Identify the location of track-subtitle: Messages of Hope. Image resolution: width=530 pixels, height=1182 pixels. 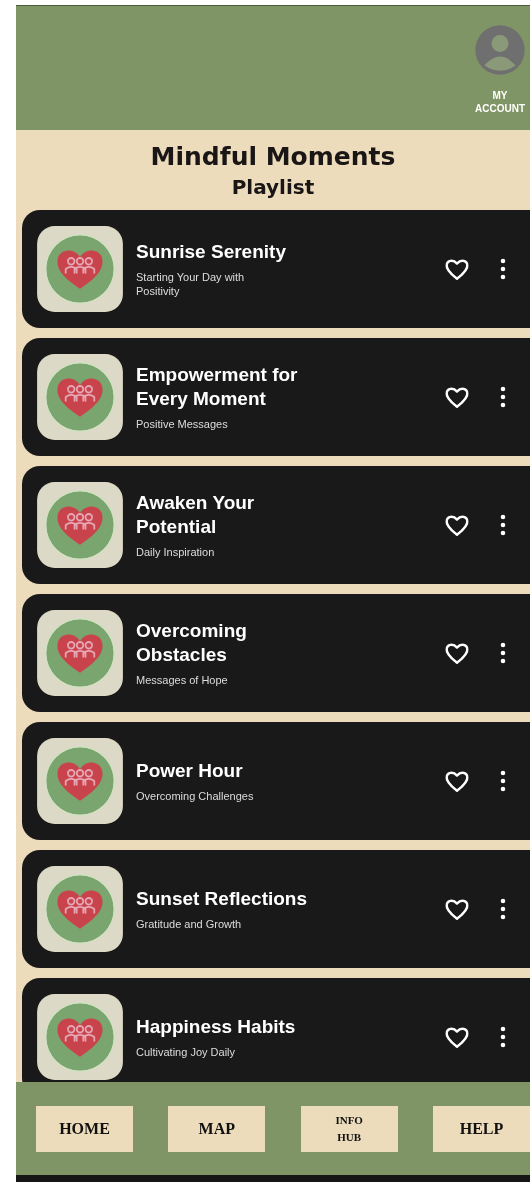
(182, 680).